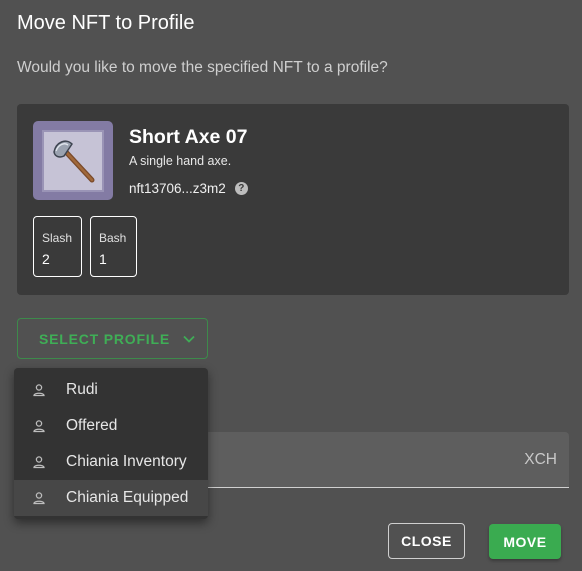 Image resolution: width=582 pixels, height=571 pixels. Describe the element at coordinates (127, 497) in the screenshot. I see `menu-item-label: Chiania Equipped` at that location.